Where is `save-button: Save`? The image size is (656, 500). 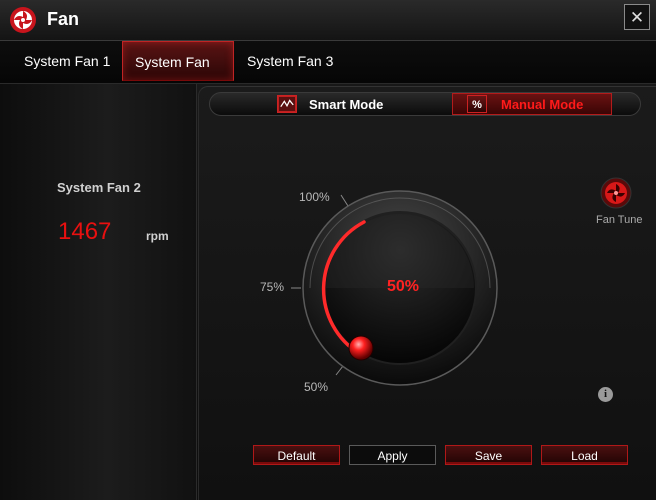 save-button: Save is located at coordinates (488, 455).